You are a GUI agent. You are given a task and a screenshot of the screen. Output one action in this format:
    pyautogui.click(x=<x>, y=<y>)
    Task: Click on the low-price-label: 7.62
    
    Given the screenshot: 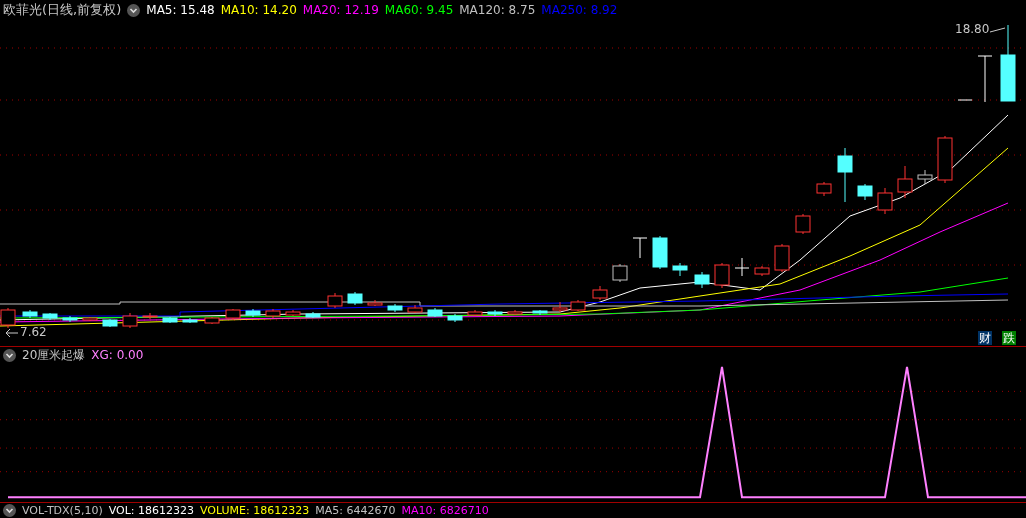 What is the action you would take?
    pyautogui.click(x=33, y=332)
    